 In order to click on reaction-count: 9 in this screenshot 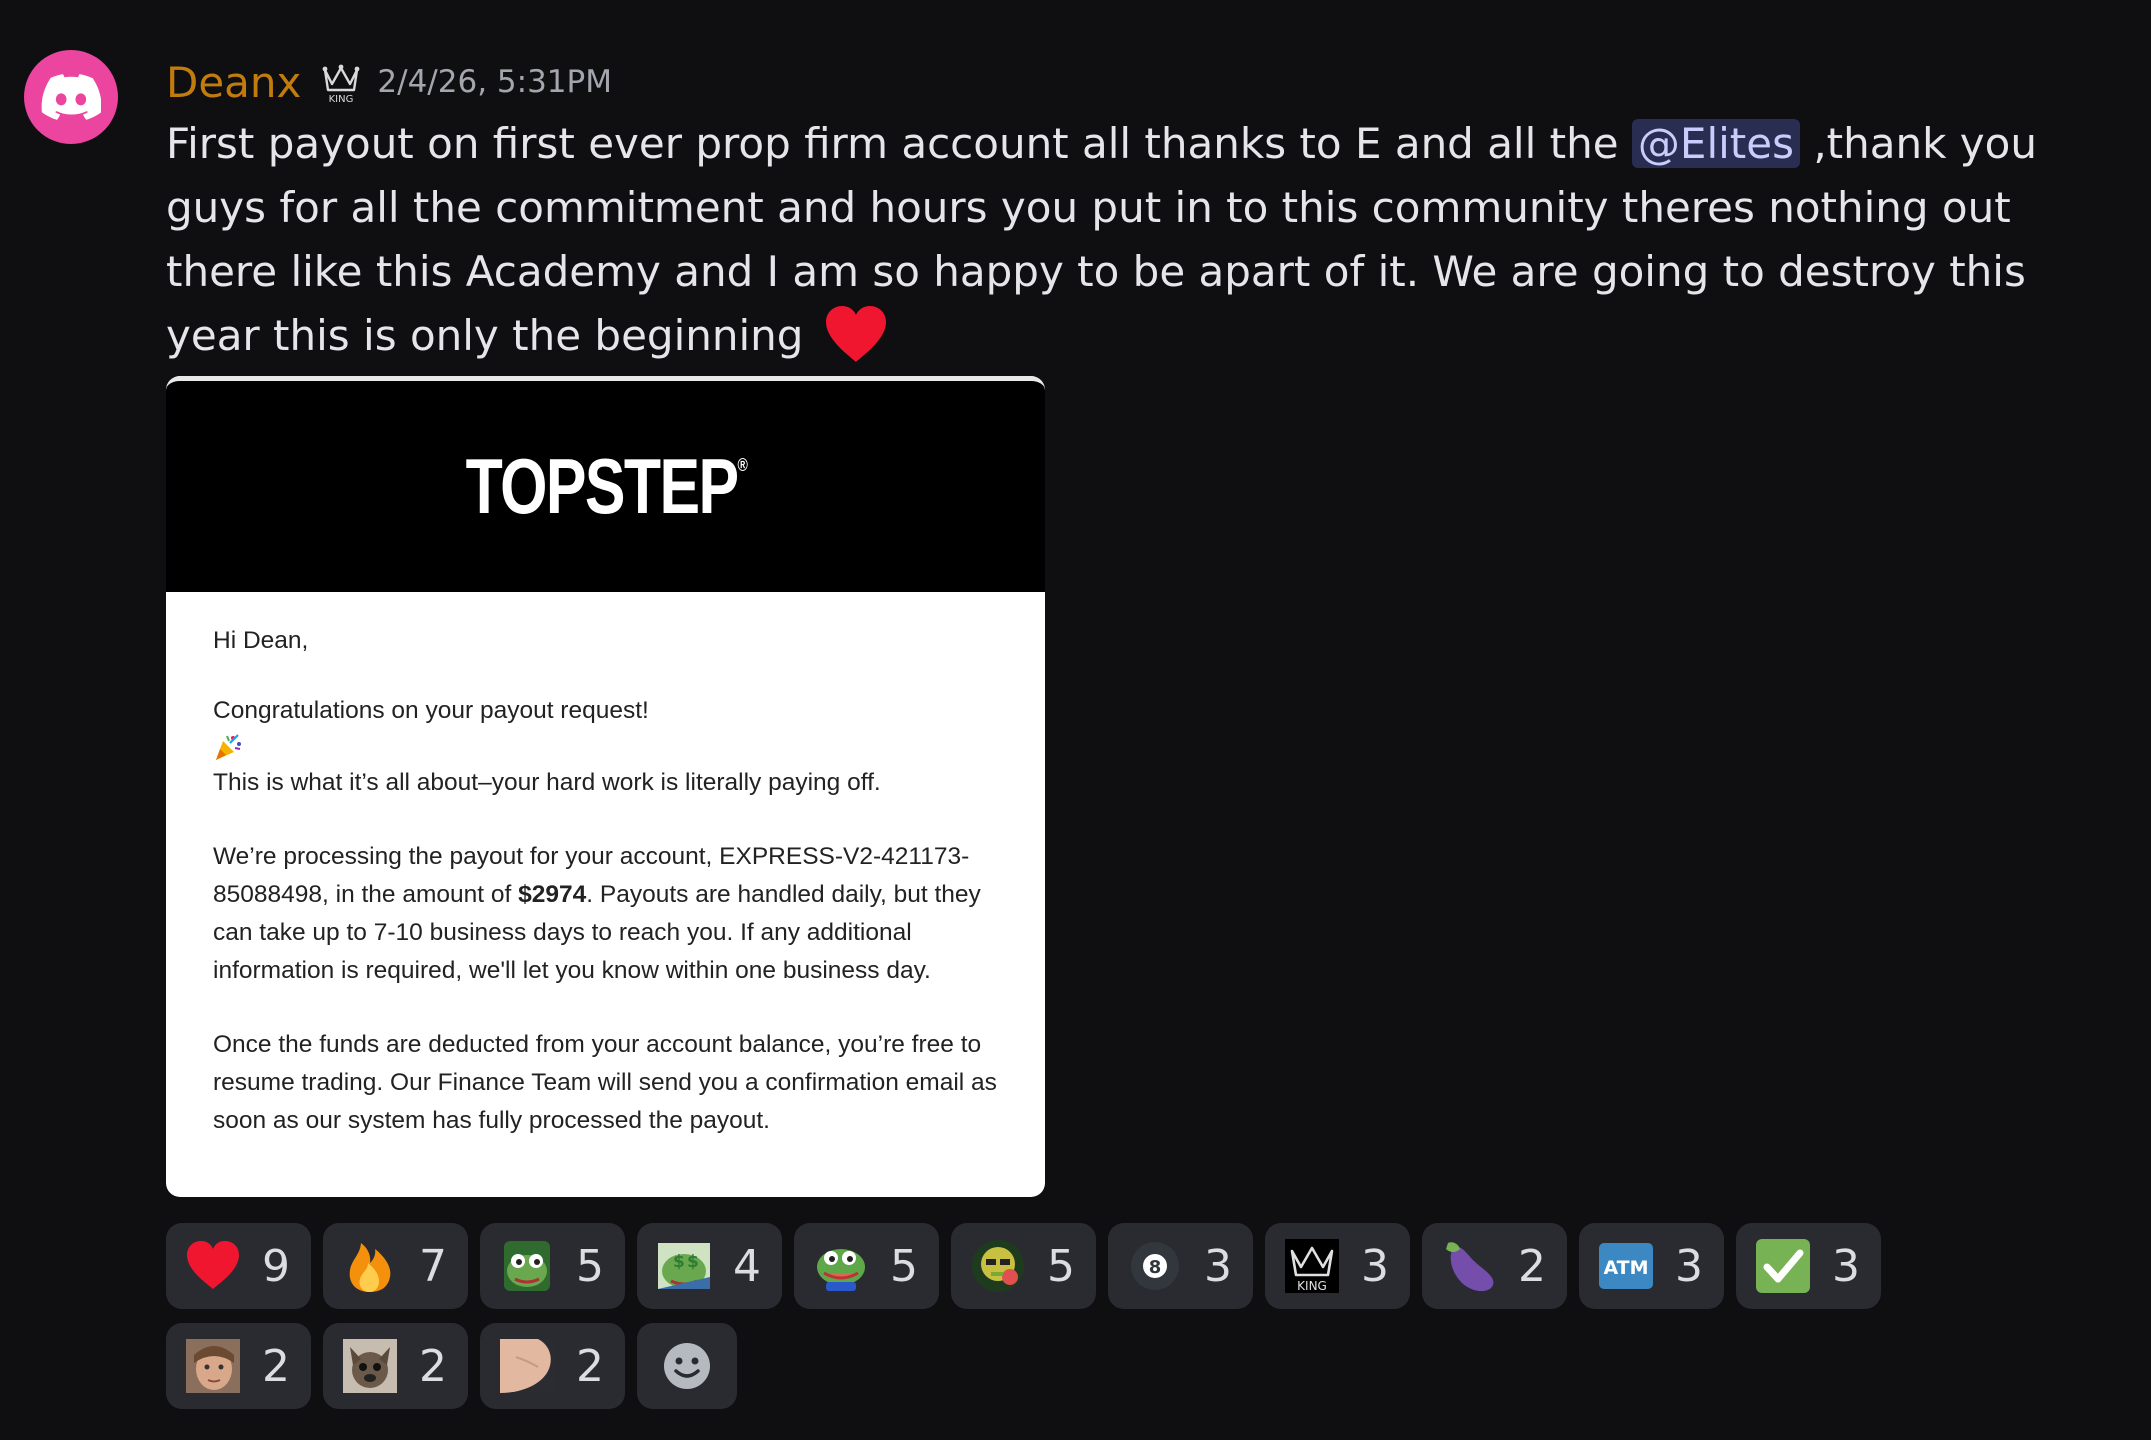, I will do `click(276, 1266)`.